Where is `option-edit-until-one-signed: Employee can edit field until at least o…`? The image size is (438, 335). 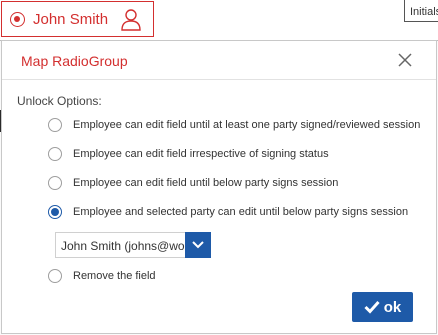
option-edit-until-one-signed: Employee can edit field until at least o… is located at coordinates (234, 125).